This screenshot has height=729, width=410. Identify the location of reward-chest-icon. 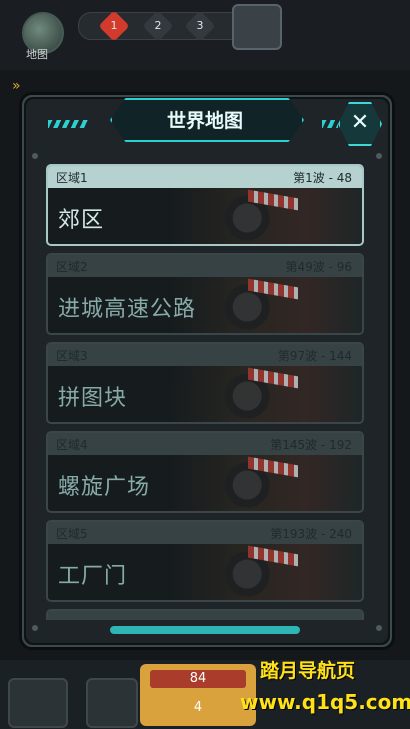
(257, 27).